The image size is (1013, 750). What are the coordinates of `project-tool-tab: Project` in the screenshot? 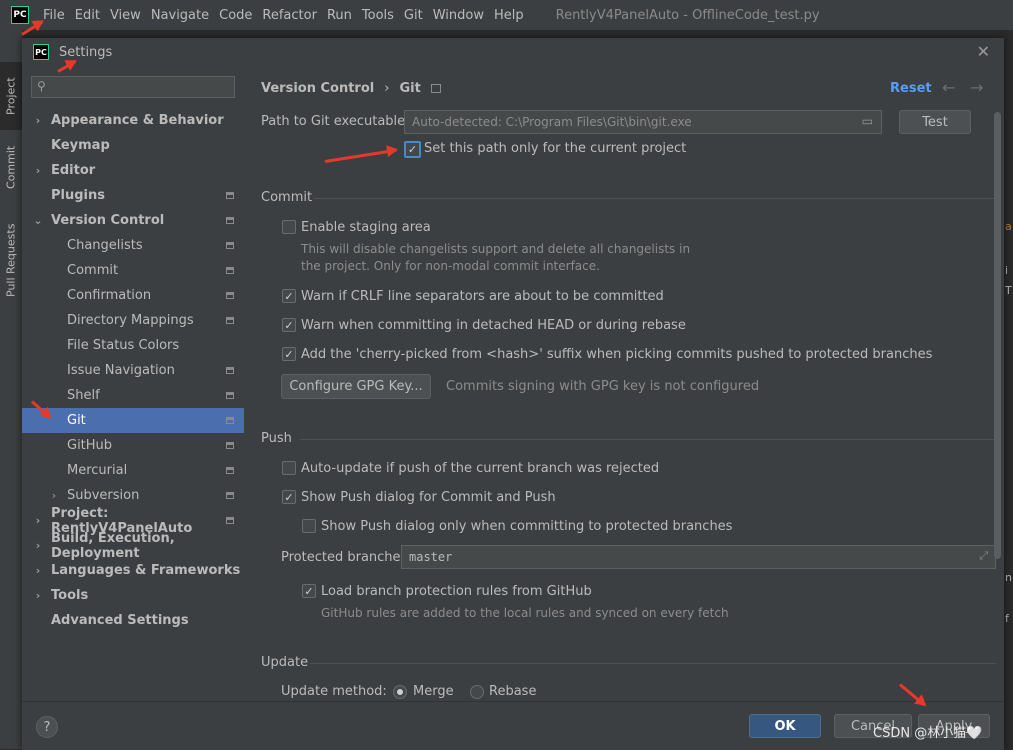 It's located at (11, 96).